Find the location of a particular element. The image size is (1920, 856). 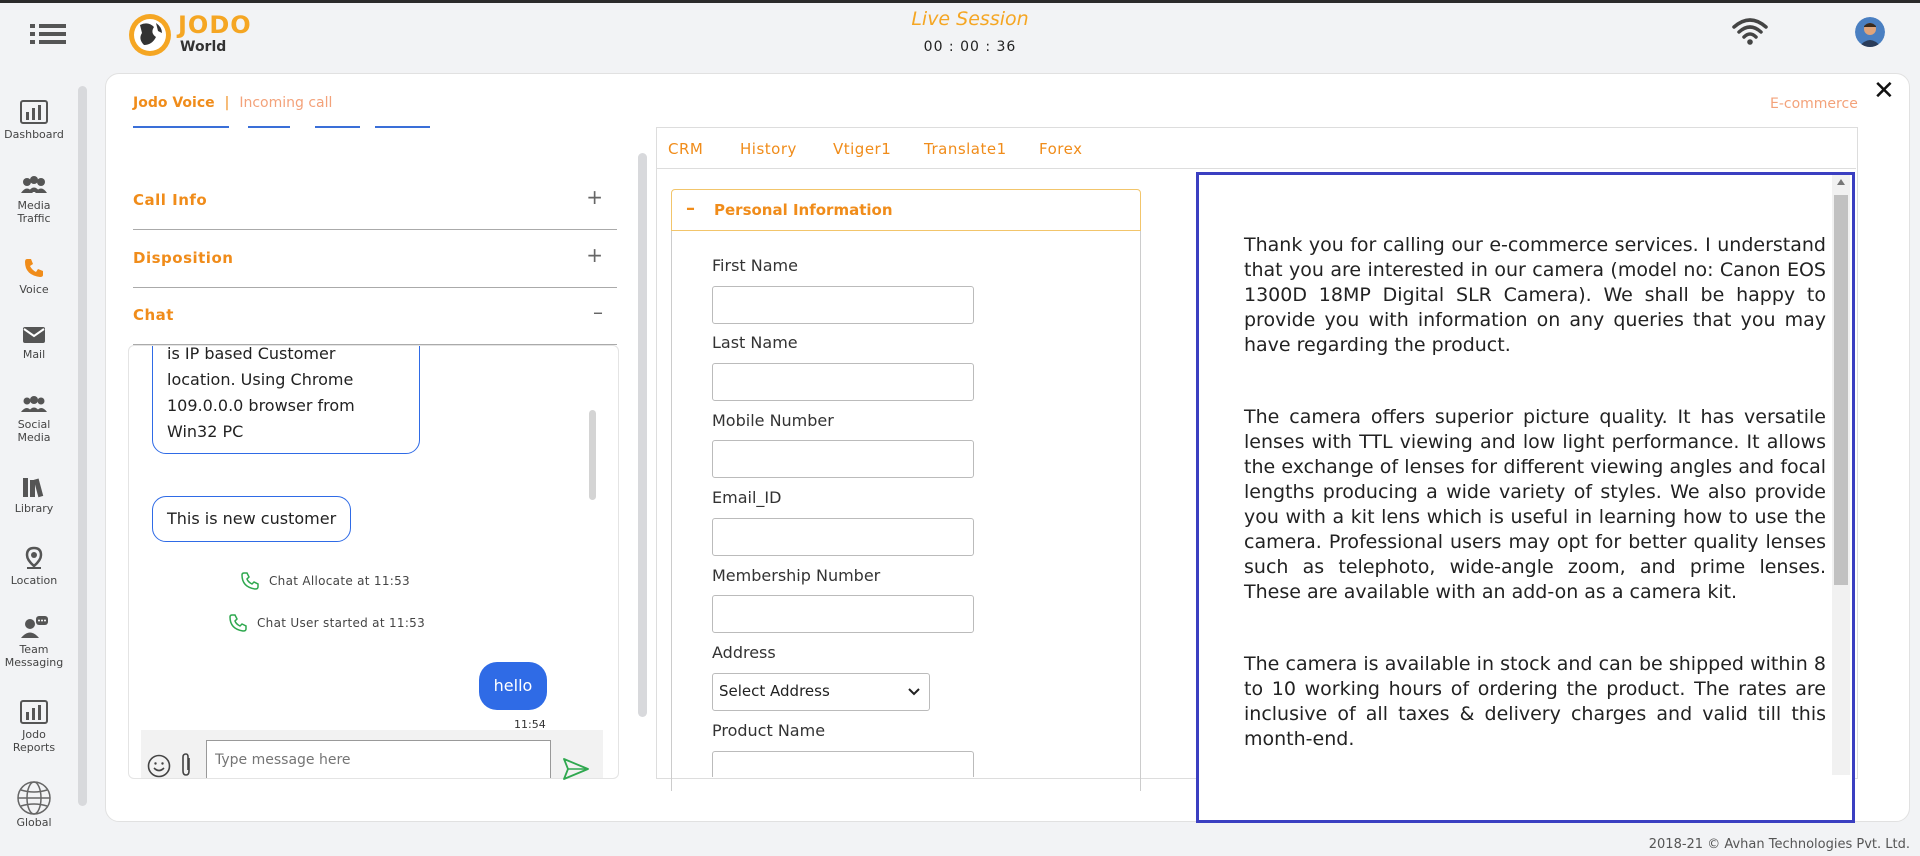

chat-line: is IP based Customer is located at coordinates (251, 354).